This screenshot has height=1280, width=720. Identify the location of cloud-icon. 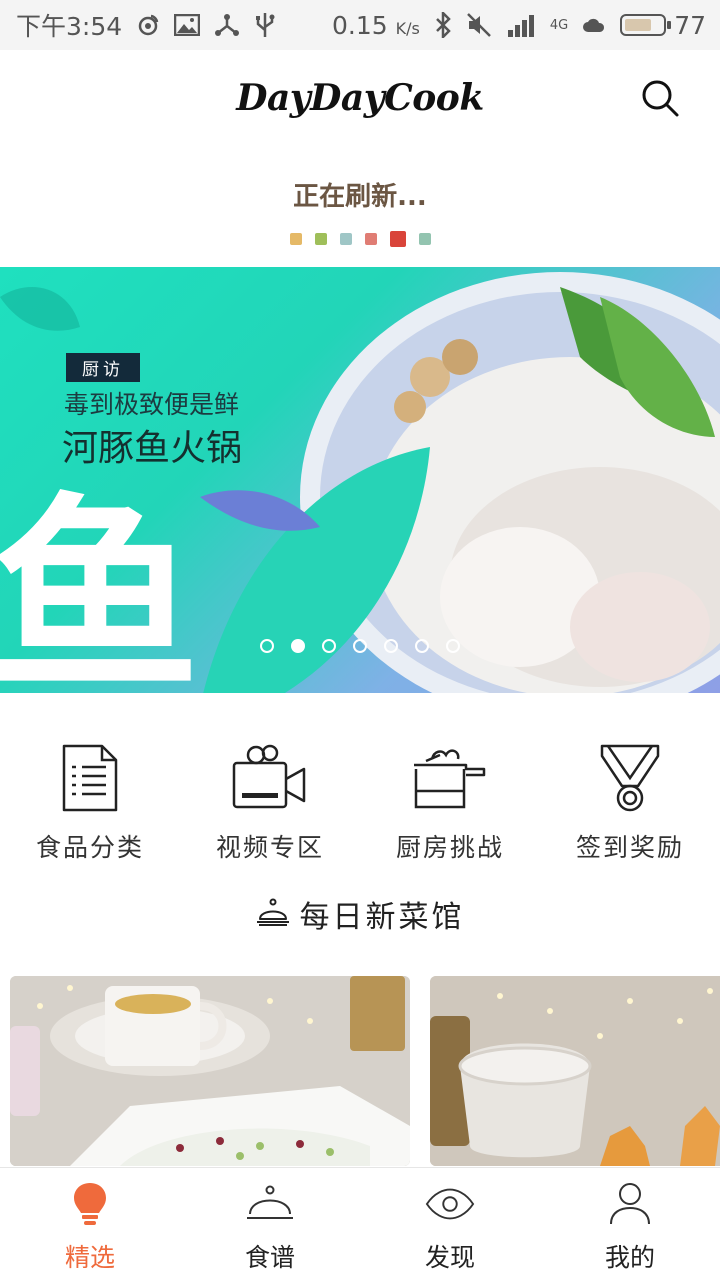
(594, 25).